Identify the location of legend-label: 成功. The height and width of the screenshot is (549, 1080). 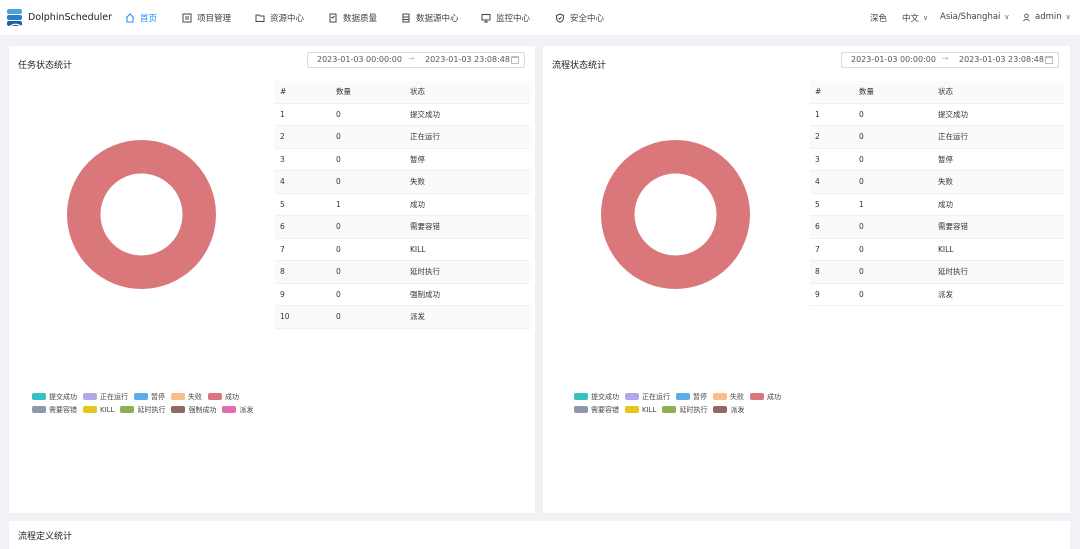
(774, 396).